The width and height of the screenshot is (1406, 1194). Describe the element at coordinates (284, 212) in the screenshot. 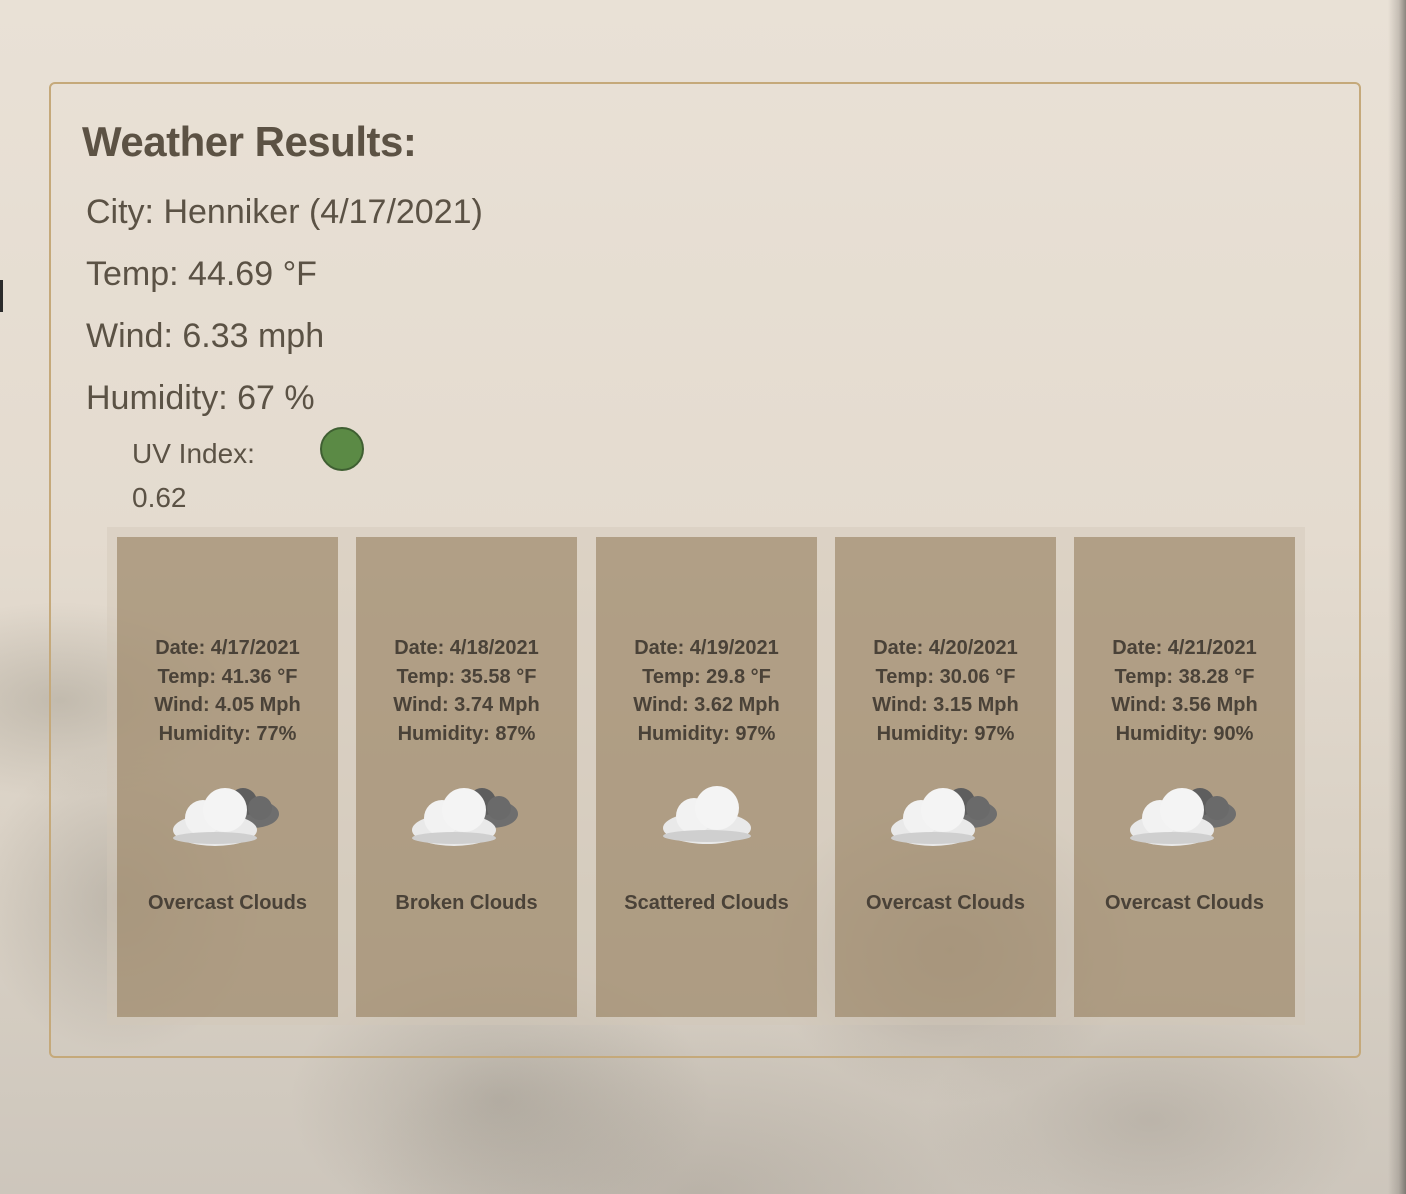

I see `current-city: City: Henniker (4/17/2021)` at that location.